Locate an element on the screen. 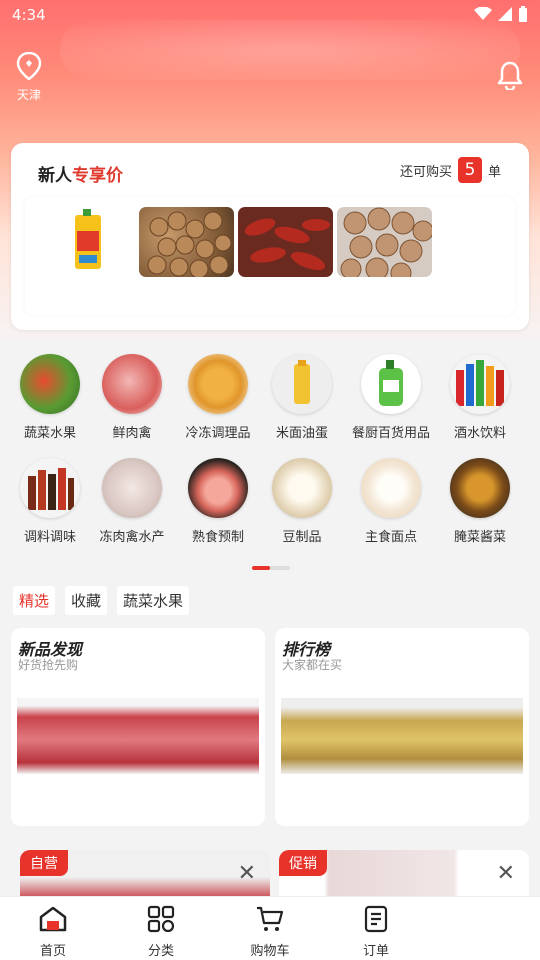 This screenshot has width=540, height=960. cooked-prepared-icon is located at coordinates (218, 488).